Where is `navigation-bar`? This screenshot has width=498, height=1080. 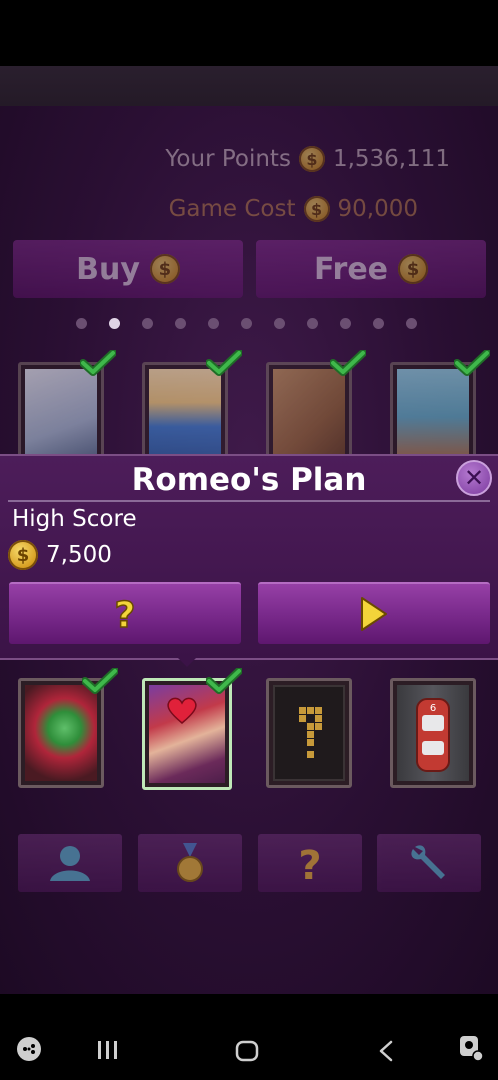 navigation-bar is located at coordinates (249, 1037).